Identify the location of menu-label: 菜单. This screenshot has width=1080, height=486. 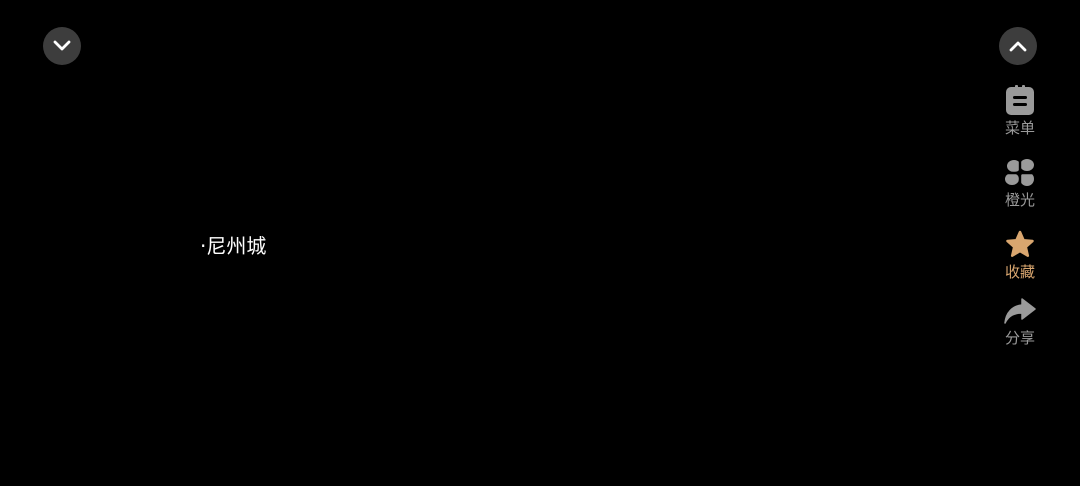
(1019, 128).